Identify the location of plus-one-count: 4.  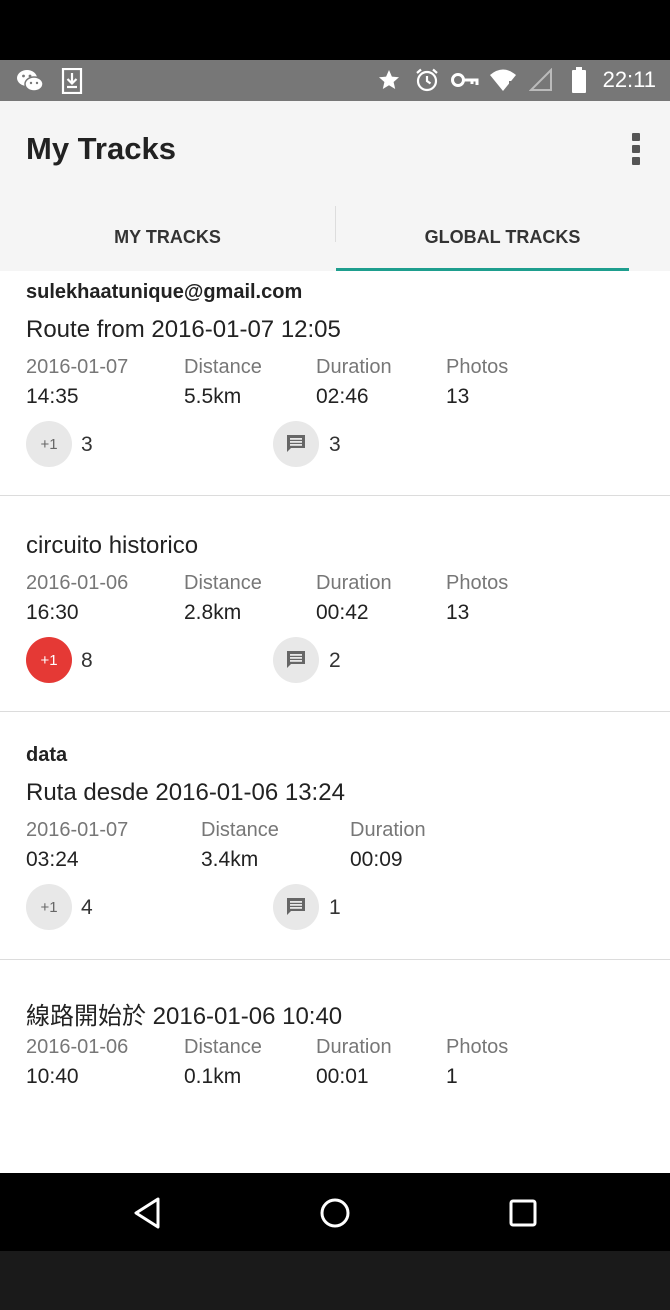
(87, 907).